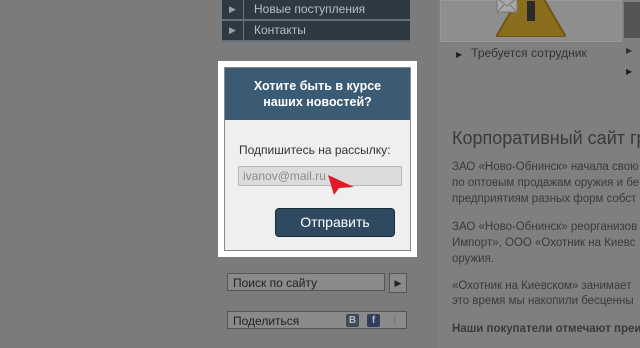  I want to click on subscribe-label: Подпишитесь на рассылку:, so click(315, 150).